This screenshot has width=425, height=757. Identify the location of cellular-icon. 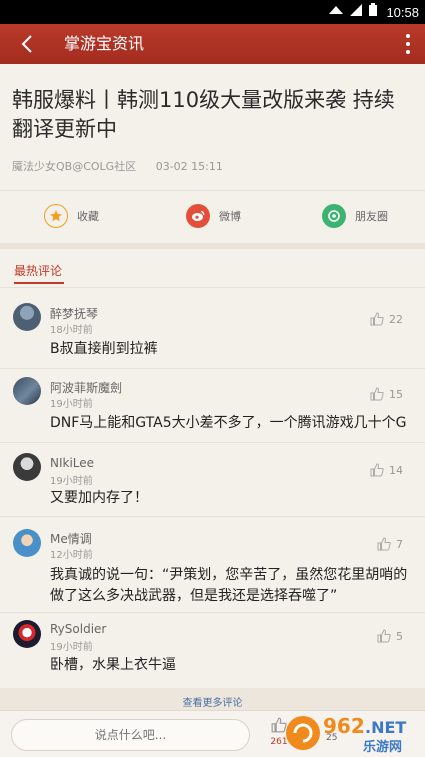
(356, 12).